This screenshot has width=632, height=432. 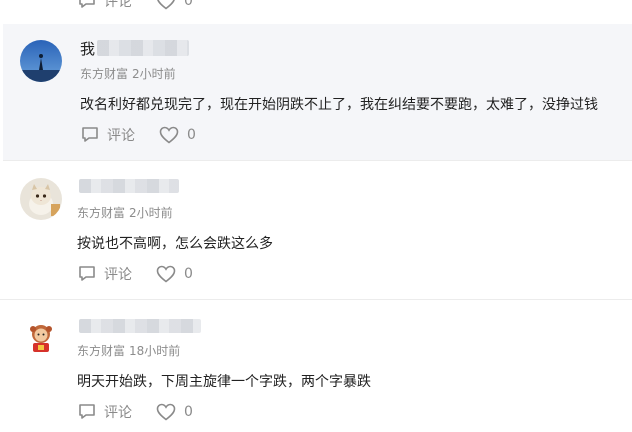 What do you see at coordinates (339, 105) in the screenshot?
I see `comment-text: 改名利好都兑现完了，现在开始阴跌不止了，我在纠结要不要跑，太难了，没挣过钱` at bounding box center [339, 105].